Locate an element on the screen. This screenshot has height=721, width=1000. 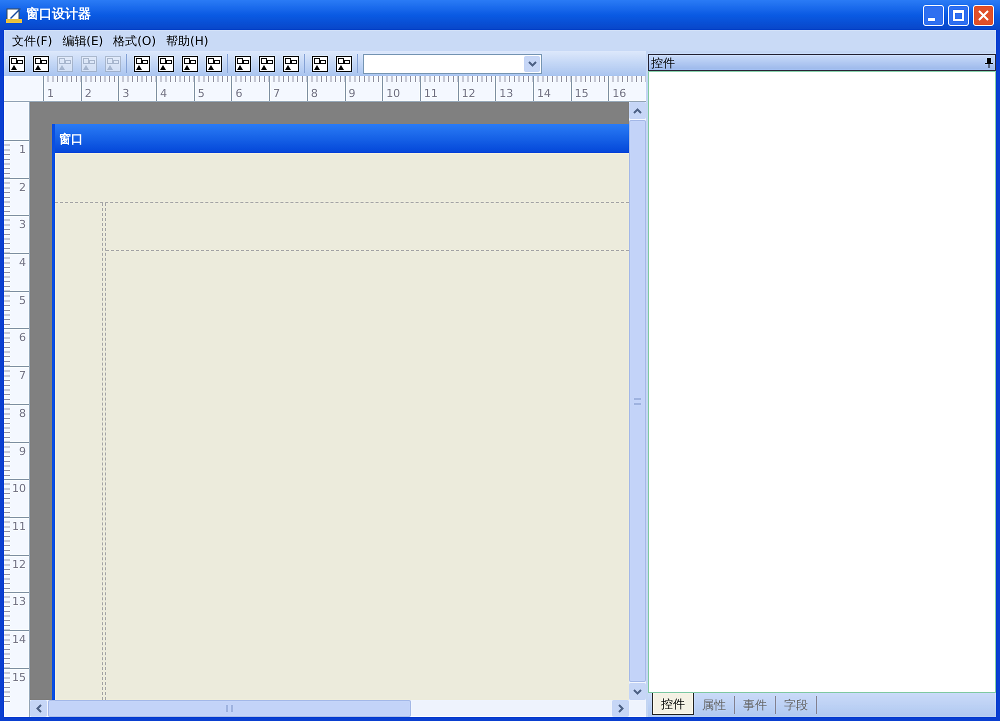
scroll-up-button is located at coordinates (637, 110).